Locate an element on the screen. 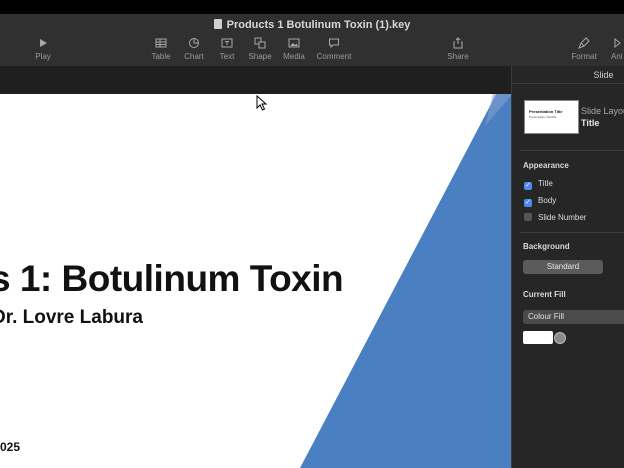 Image resolution: width=624 pixels, height=468 pixels. slide-number-checkbox: Slide Number is located at coordinates (555, 217).